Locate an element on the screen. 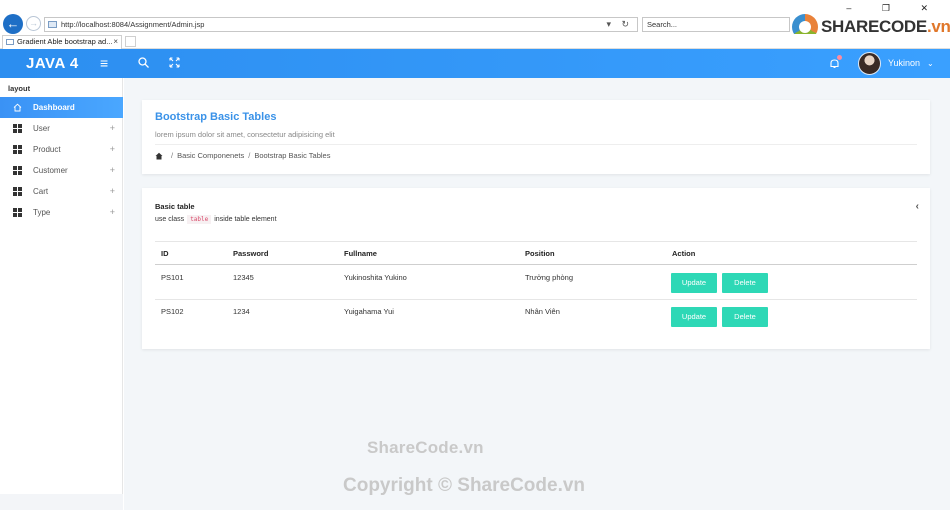 This screenshot has height=510, width=950. sidebar-item-label: Customer is located at coordinates (50, 170).